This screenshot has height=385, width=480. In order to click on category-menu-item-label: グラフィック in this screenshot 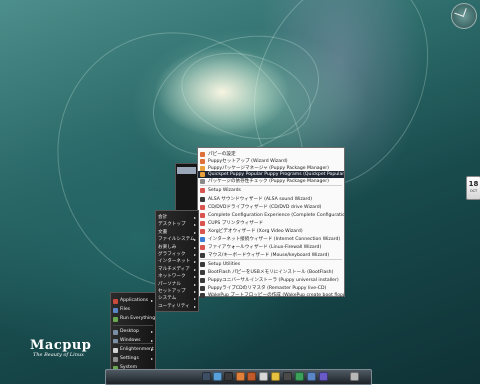, I will do `click(172, 254)`.